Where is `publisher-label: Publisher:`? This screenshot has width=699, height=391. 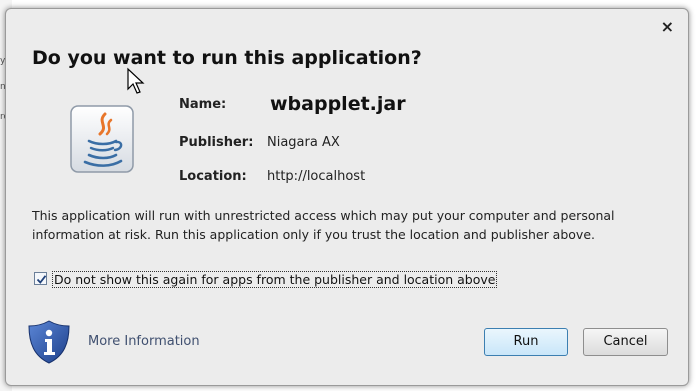 publisher-label: Publisher: is located at coordinates (216, 142).